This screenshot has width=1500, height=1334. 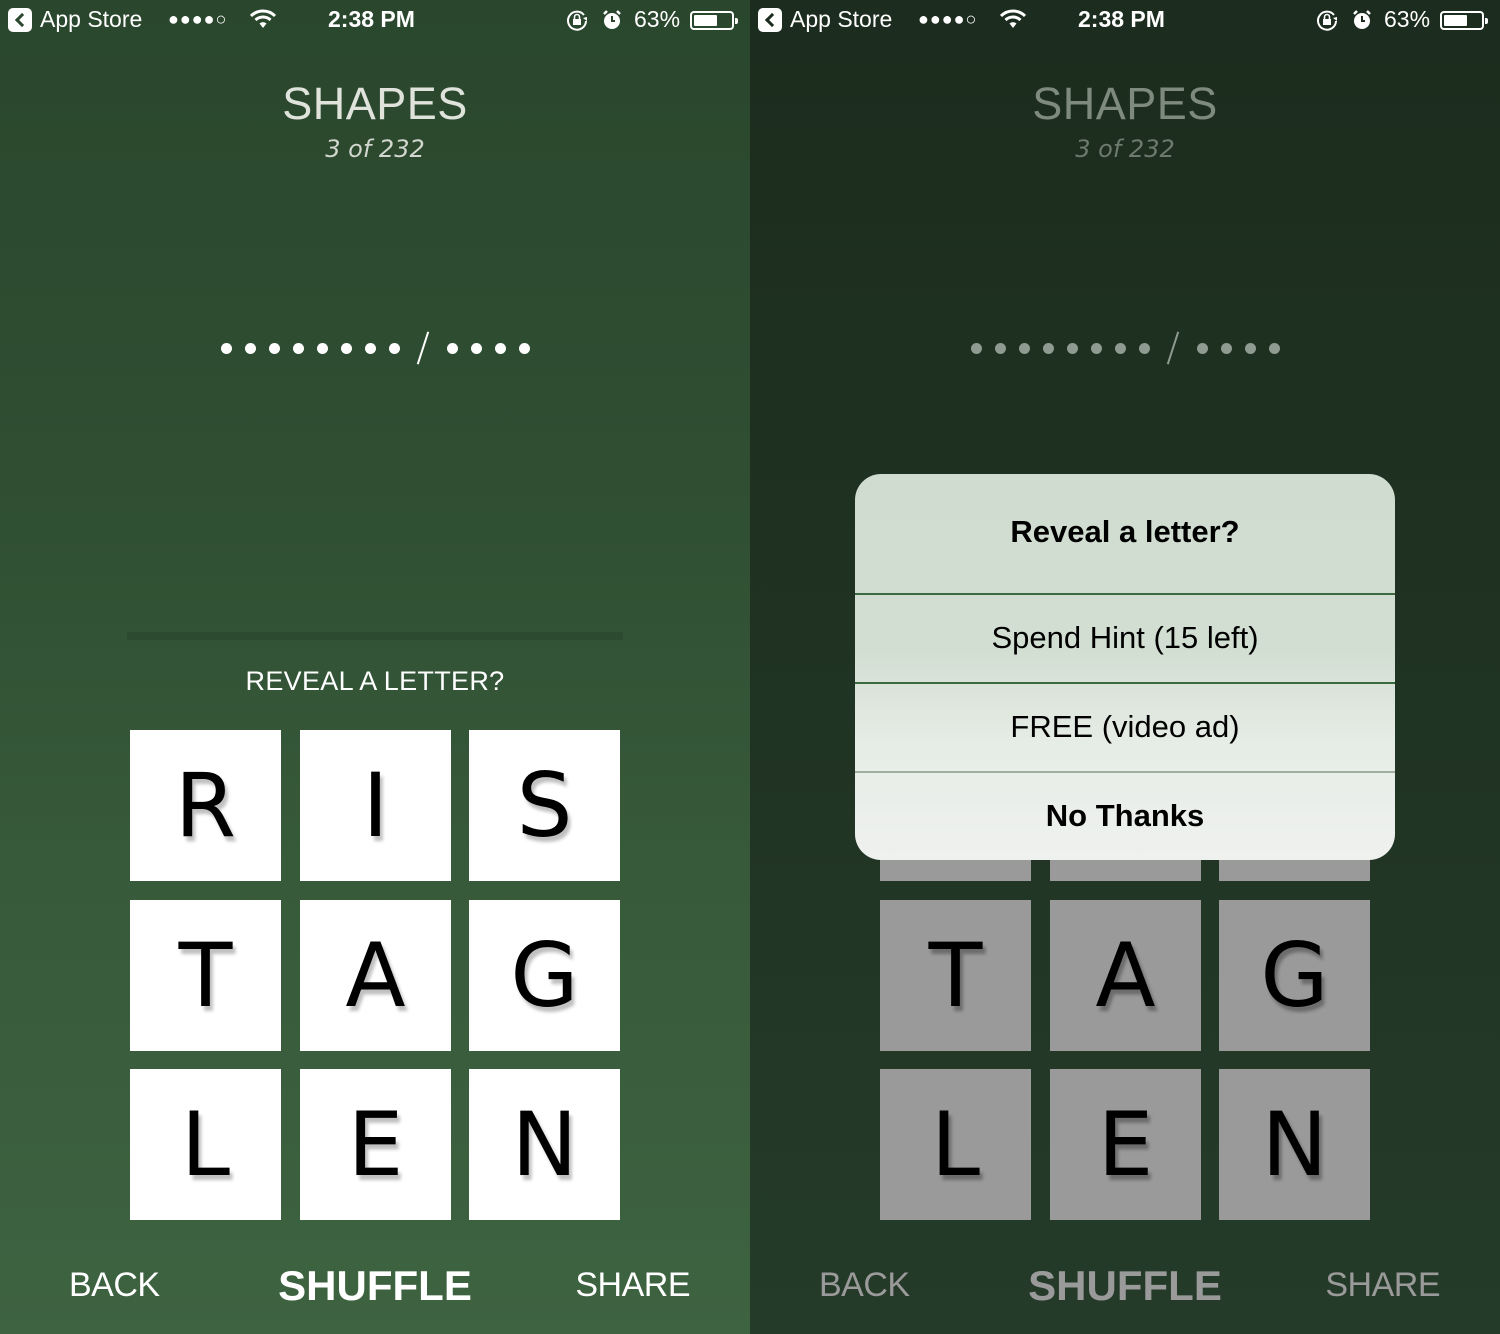 I want to click on hint-bar, so click(x=375, y=636).